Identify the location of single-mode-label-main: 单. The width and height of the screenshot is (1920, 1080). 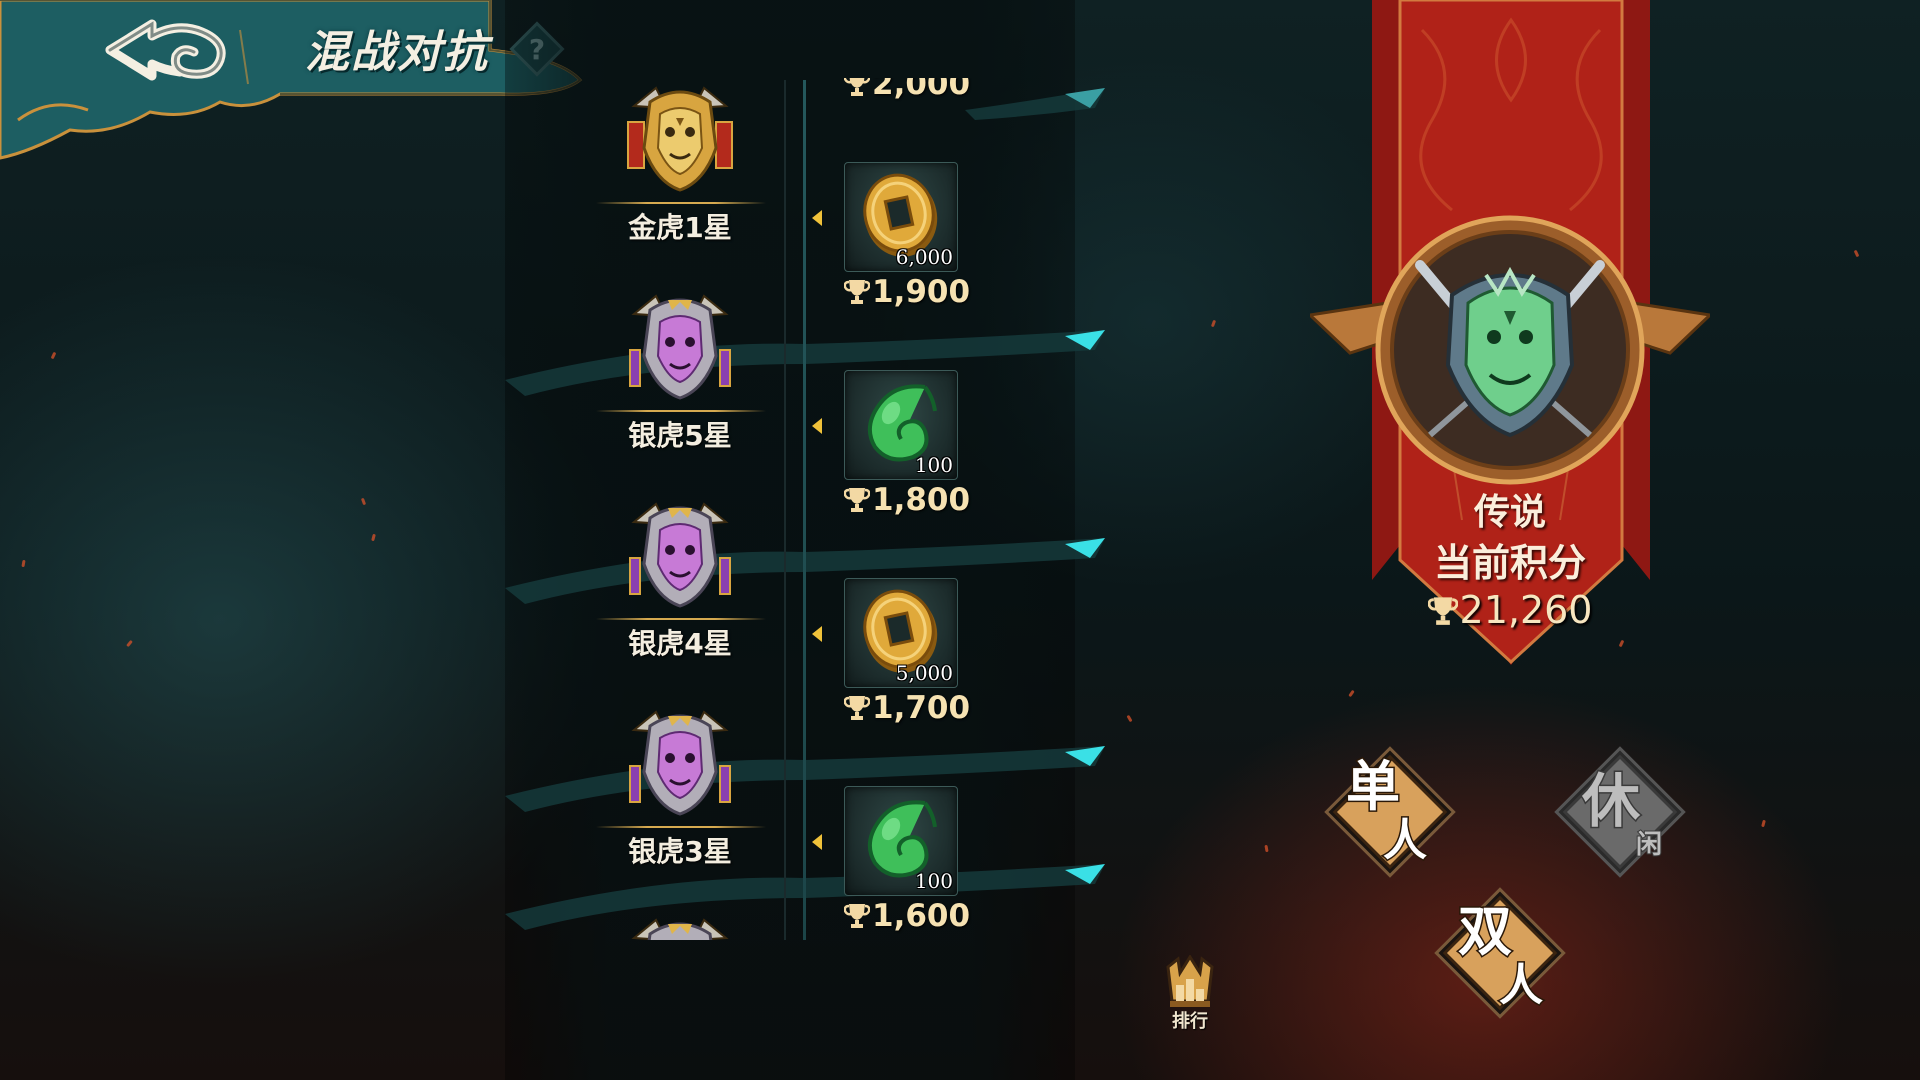
(1373, 786).